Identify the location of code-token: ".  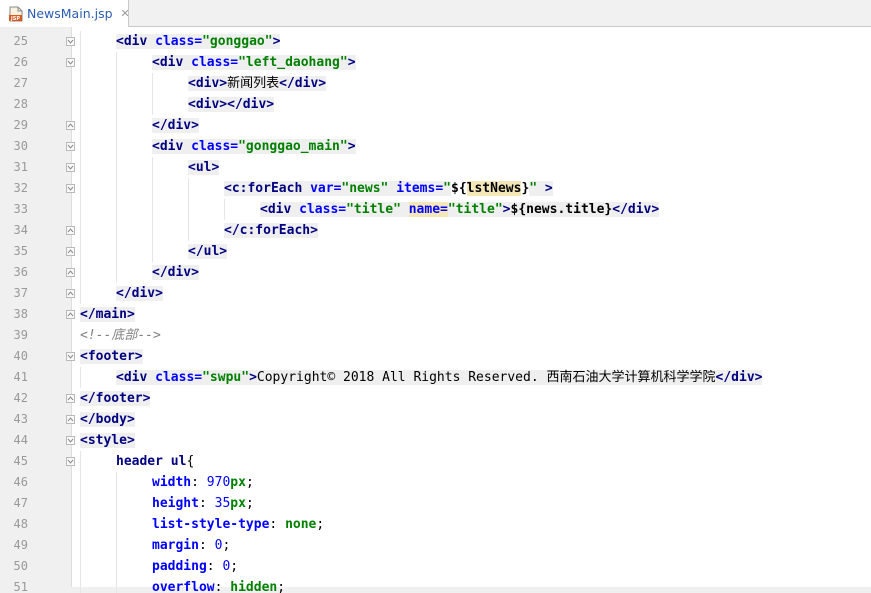
(447, 188).